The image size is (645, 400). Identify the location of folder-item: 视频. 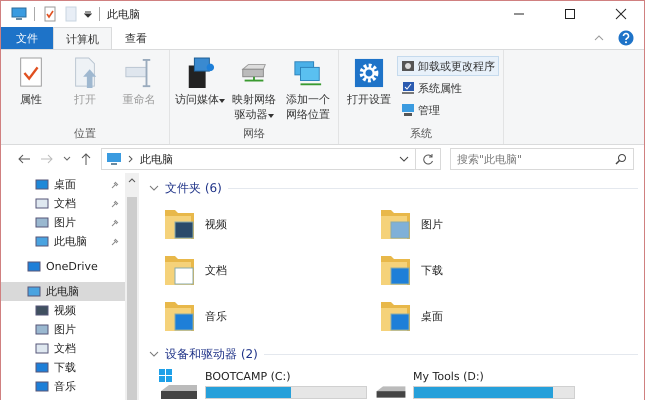
(271, 224).